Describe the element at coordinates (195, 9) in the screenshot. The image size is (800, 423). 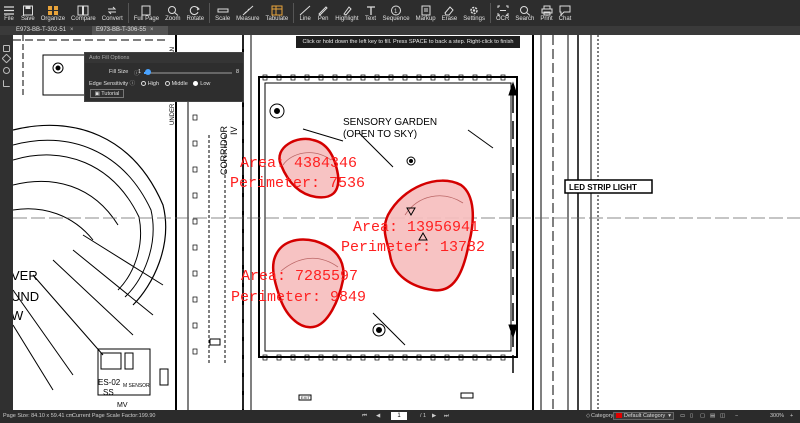
I see `rotate-icon` at that location.